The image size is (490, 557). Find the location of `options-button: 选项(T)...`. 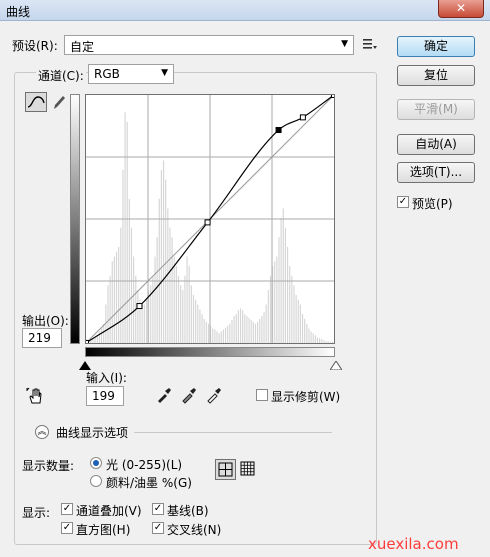

options-button: 选项(T)... is located at coordinates (436, 172).